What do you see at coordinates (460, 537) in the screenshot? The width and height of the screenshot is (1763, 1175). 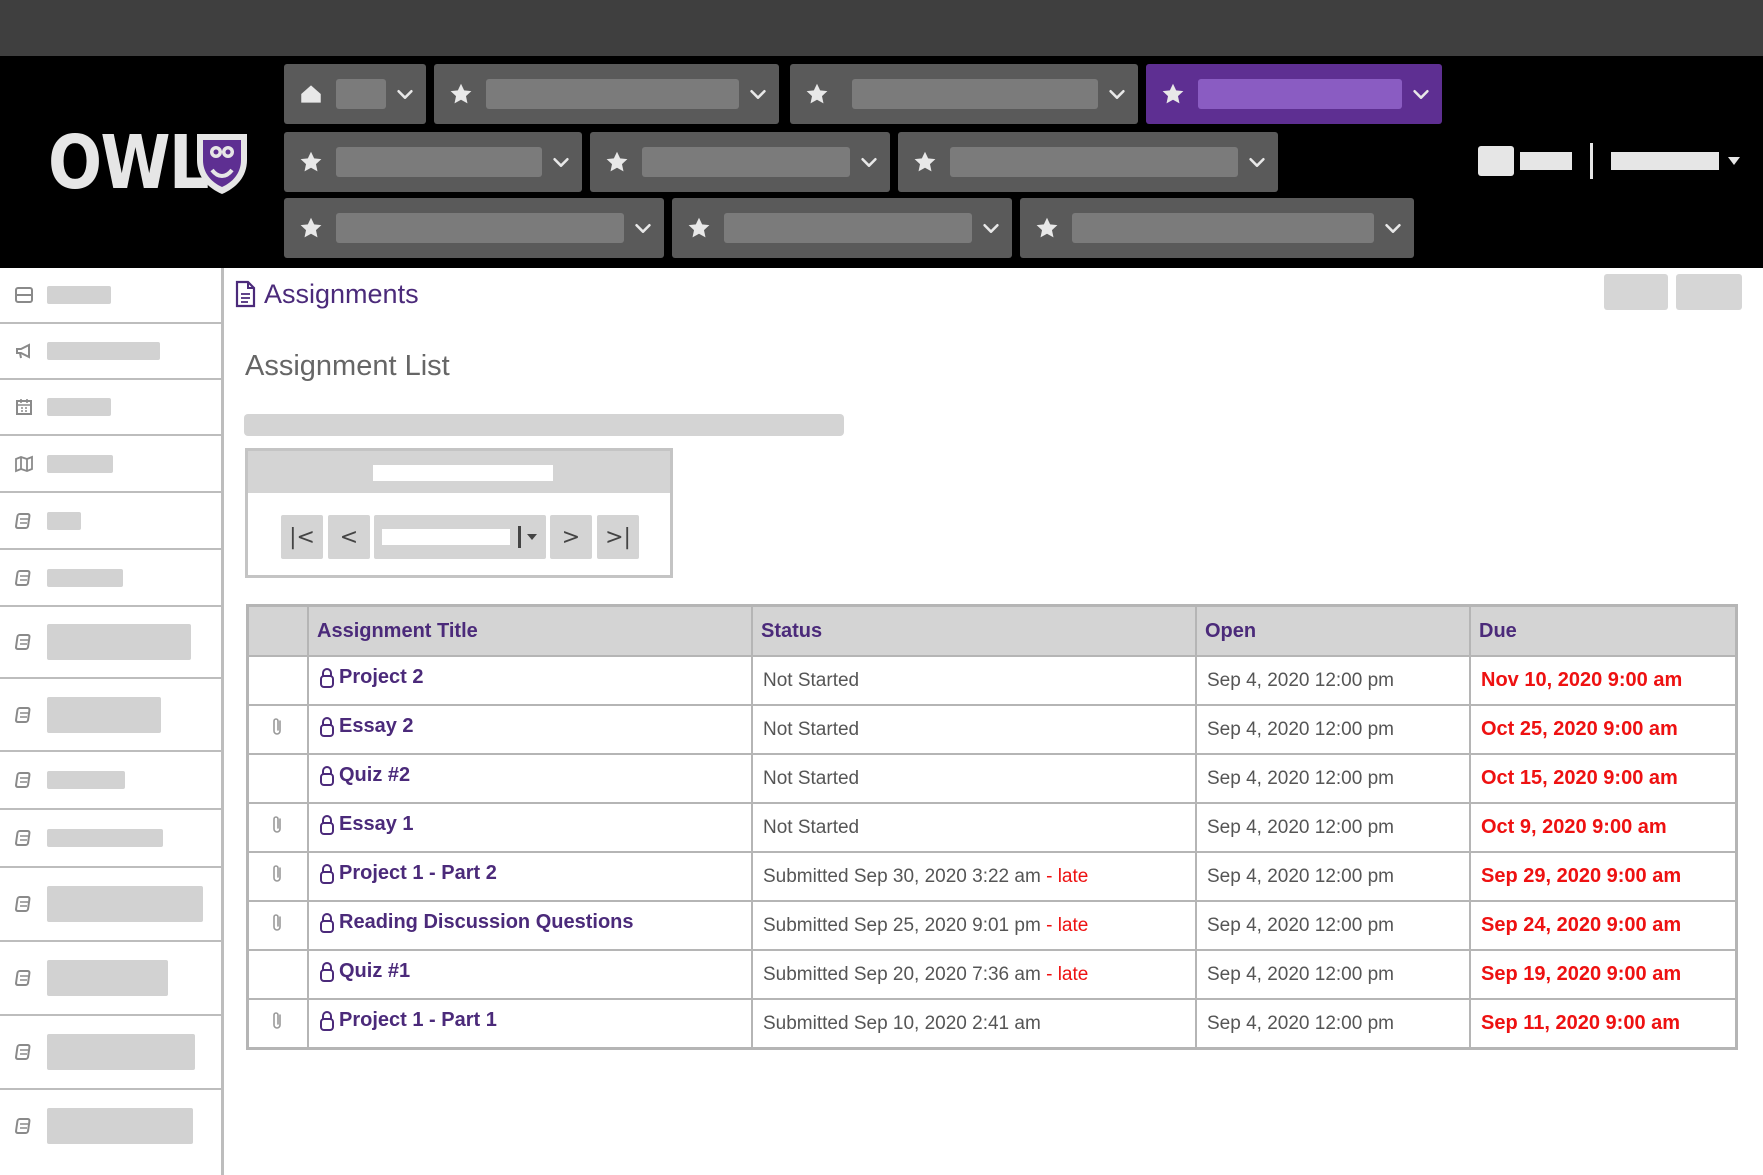 I see `page-size-select` at bounding box center [460, 537].